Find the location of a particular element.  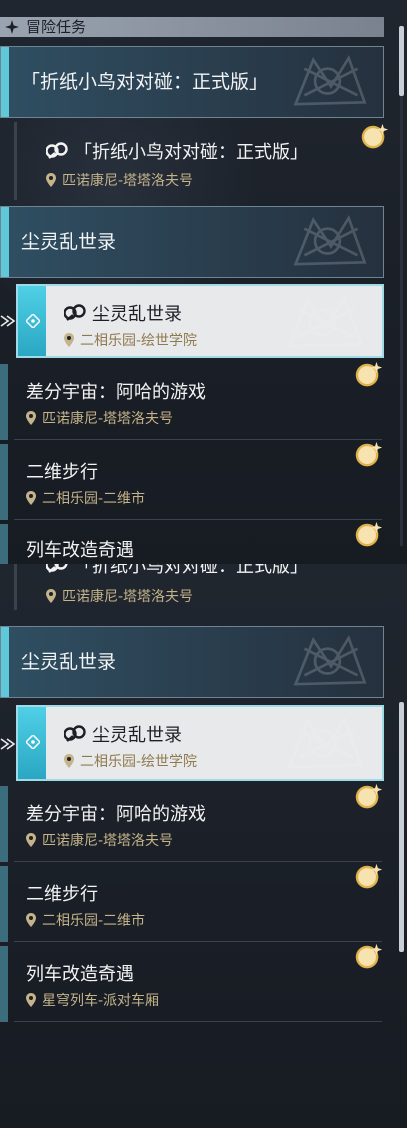

section-header: 冒险任务 is located at coordinates (192, 27).